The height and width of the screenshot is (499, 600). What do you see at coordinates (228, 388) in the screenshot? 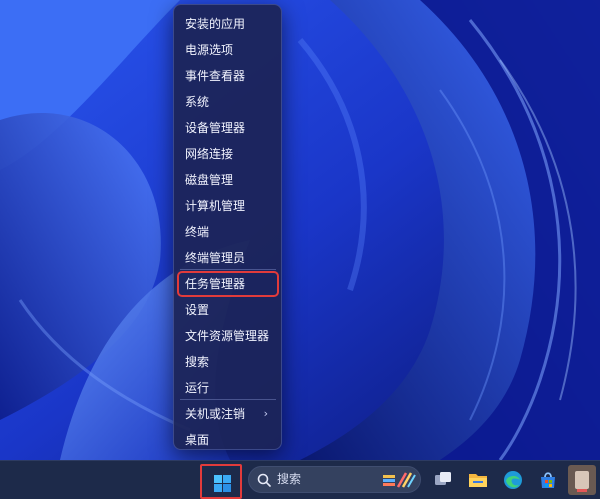
I see `menu-item-run: 运行` at bounding box center [228, 388].